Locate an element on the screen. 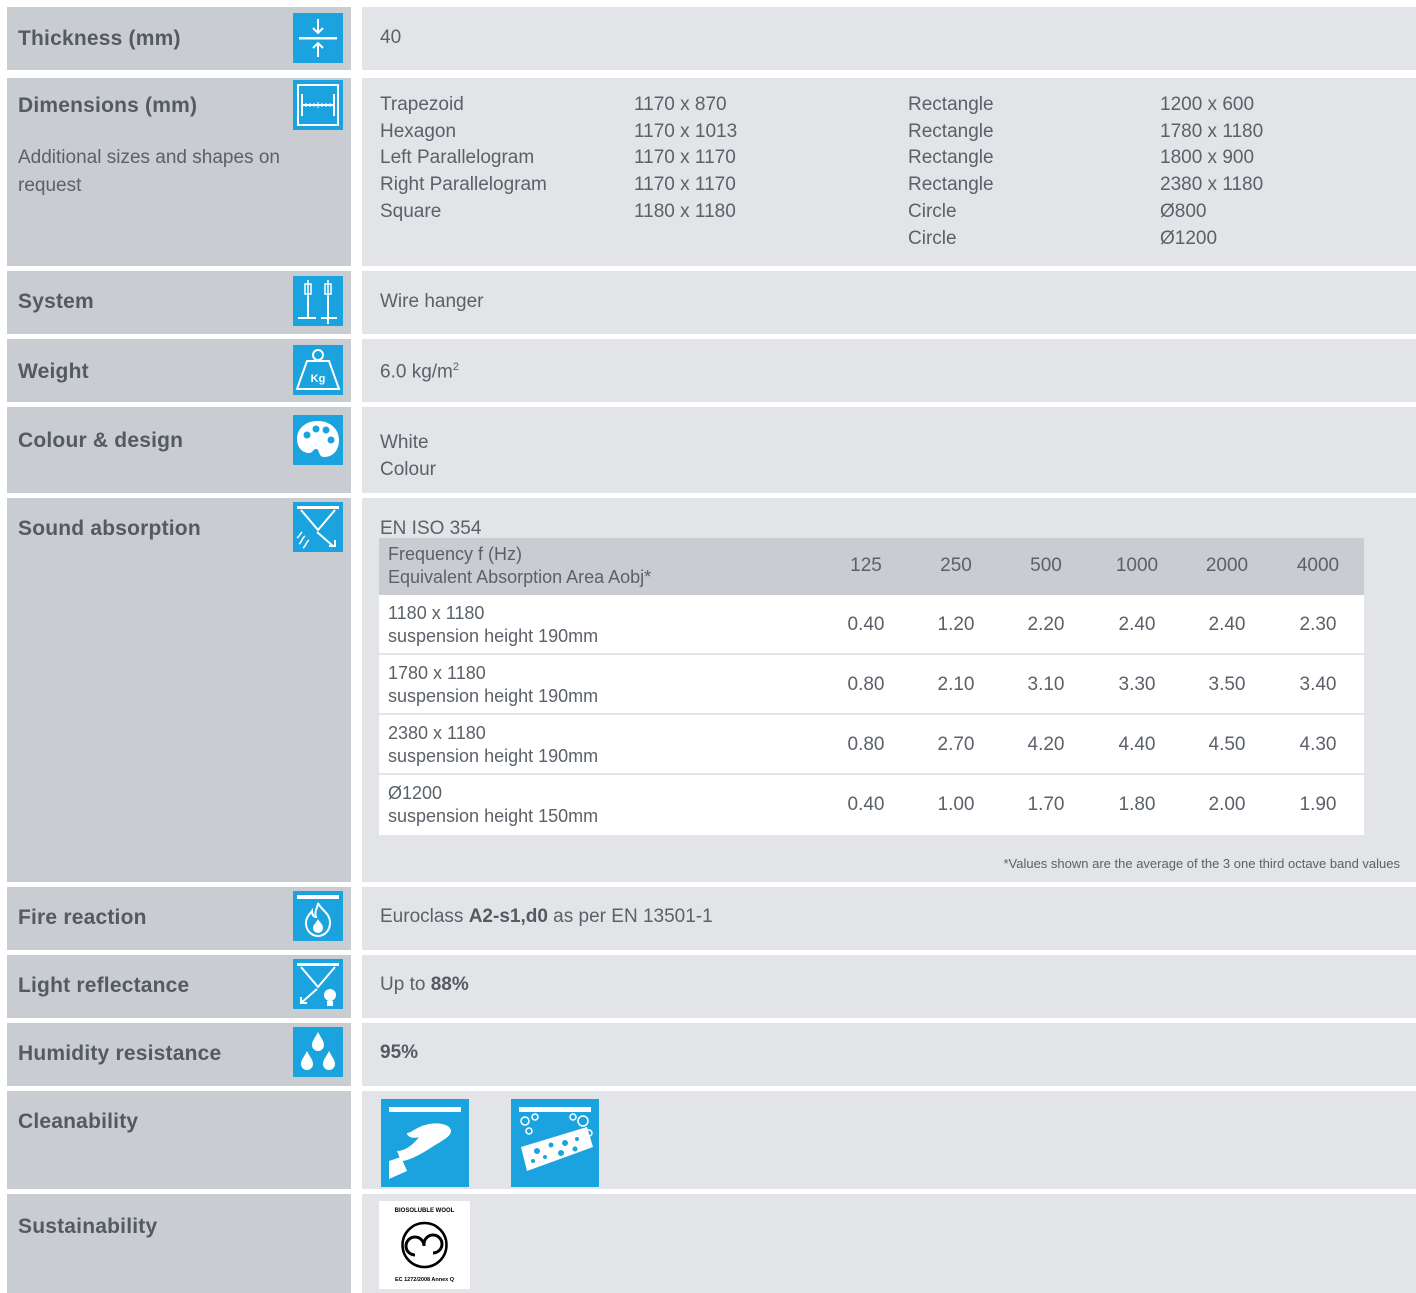 The height and width of the screenshot is (1293, 1416). absorption-value: 1.80 is located at coordinates (1137, 804).